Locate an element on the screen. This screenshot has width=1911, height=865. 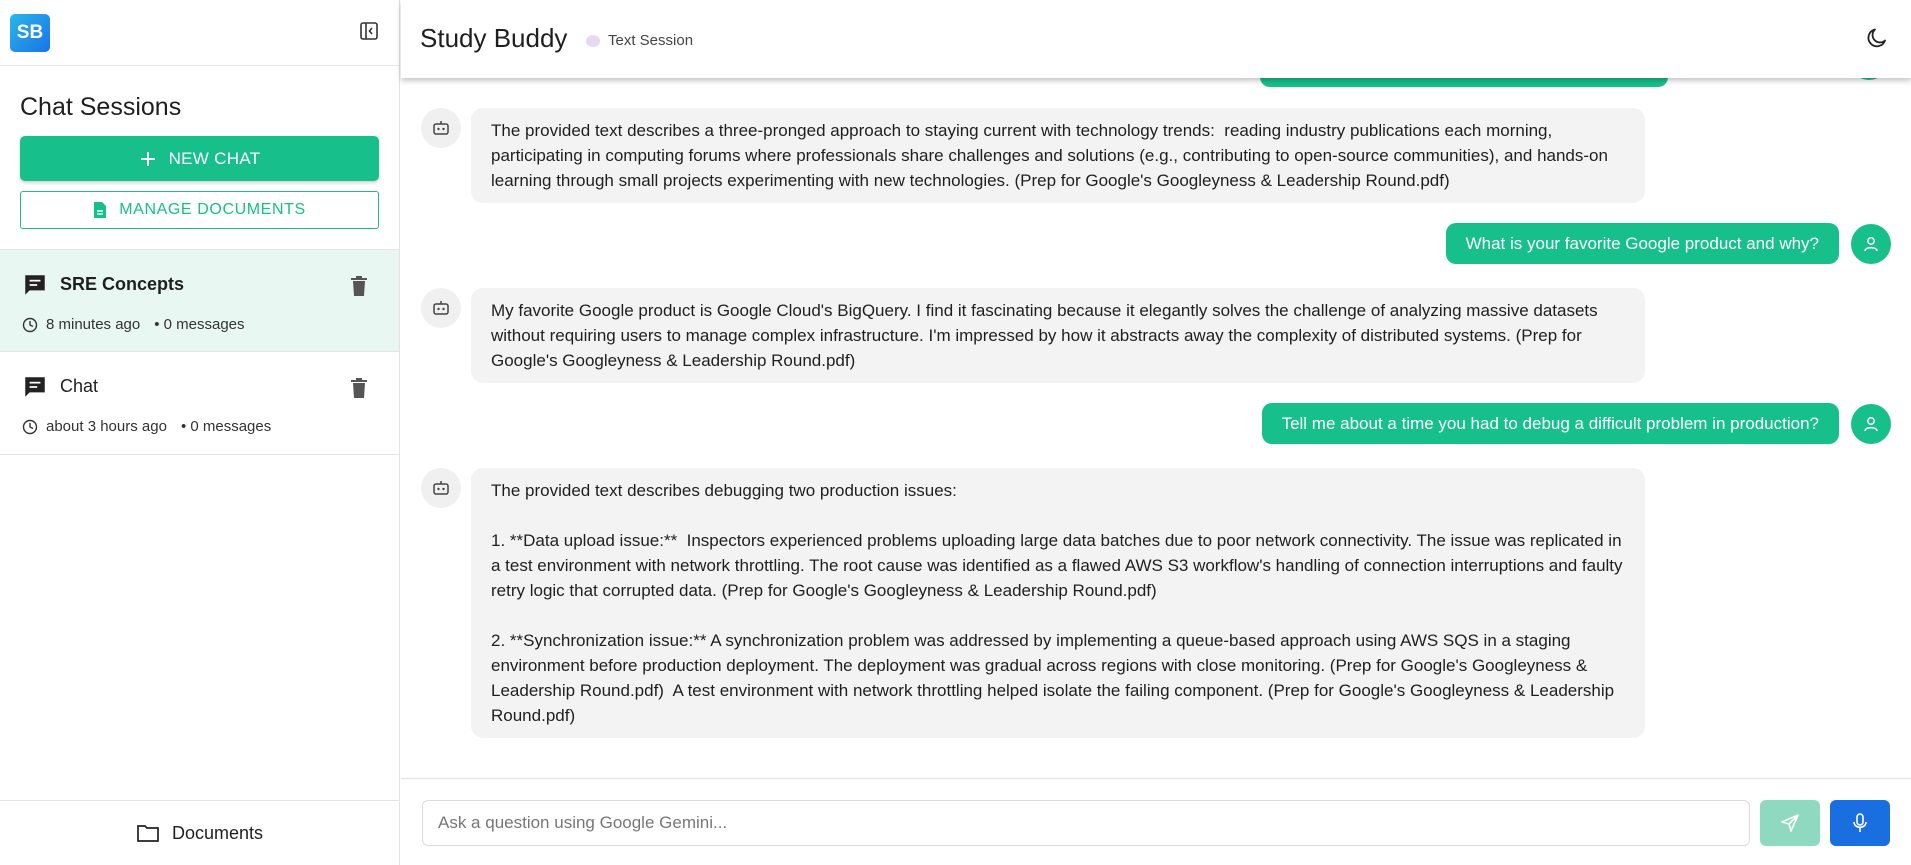
new-chat-button: NEW CHAT is located at coordinates (199, 158).